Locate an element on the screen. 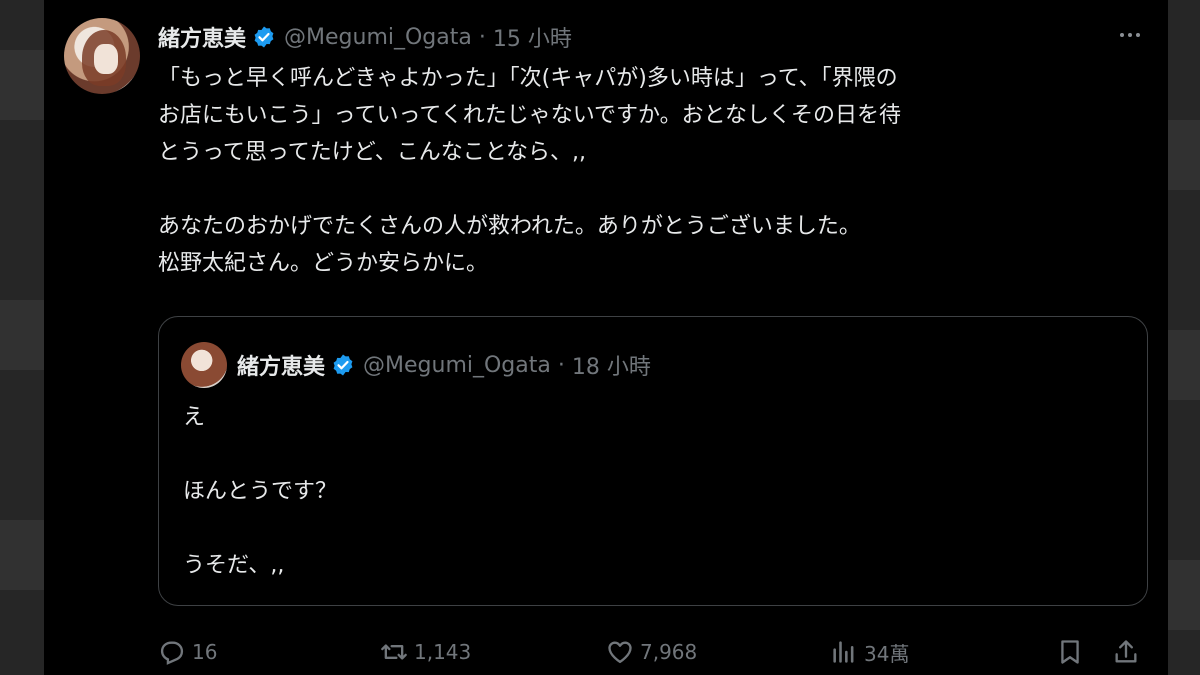 This screenshot has width=1200, height=675. repost-button: 1,143 is located at coordinates (425, 652).